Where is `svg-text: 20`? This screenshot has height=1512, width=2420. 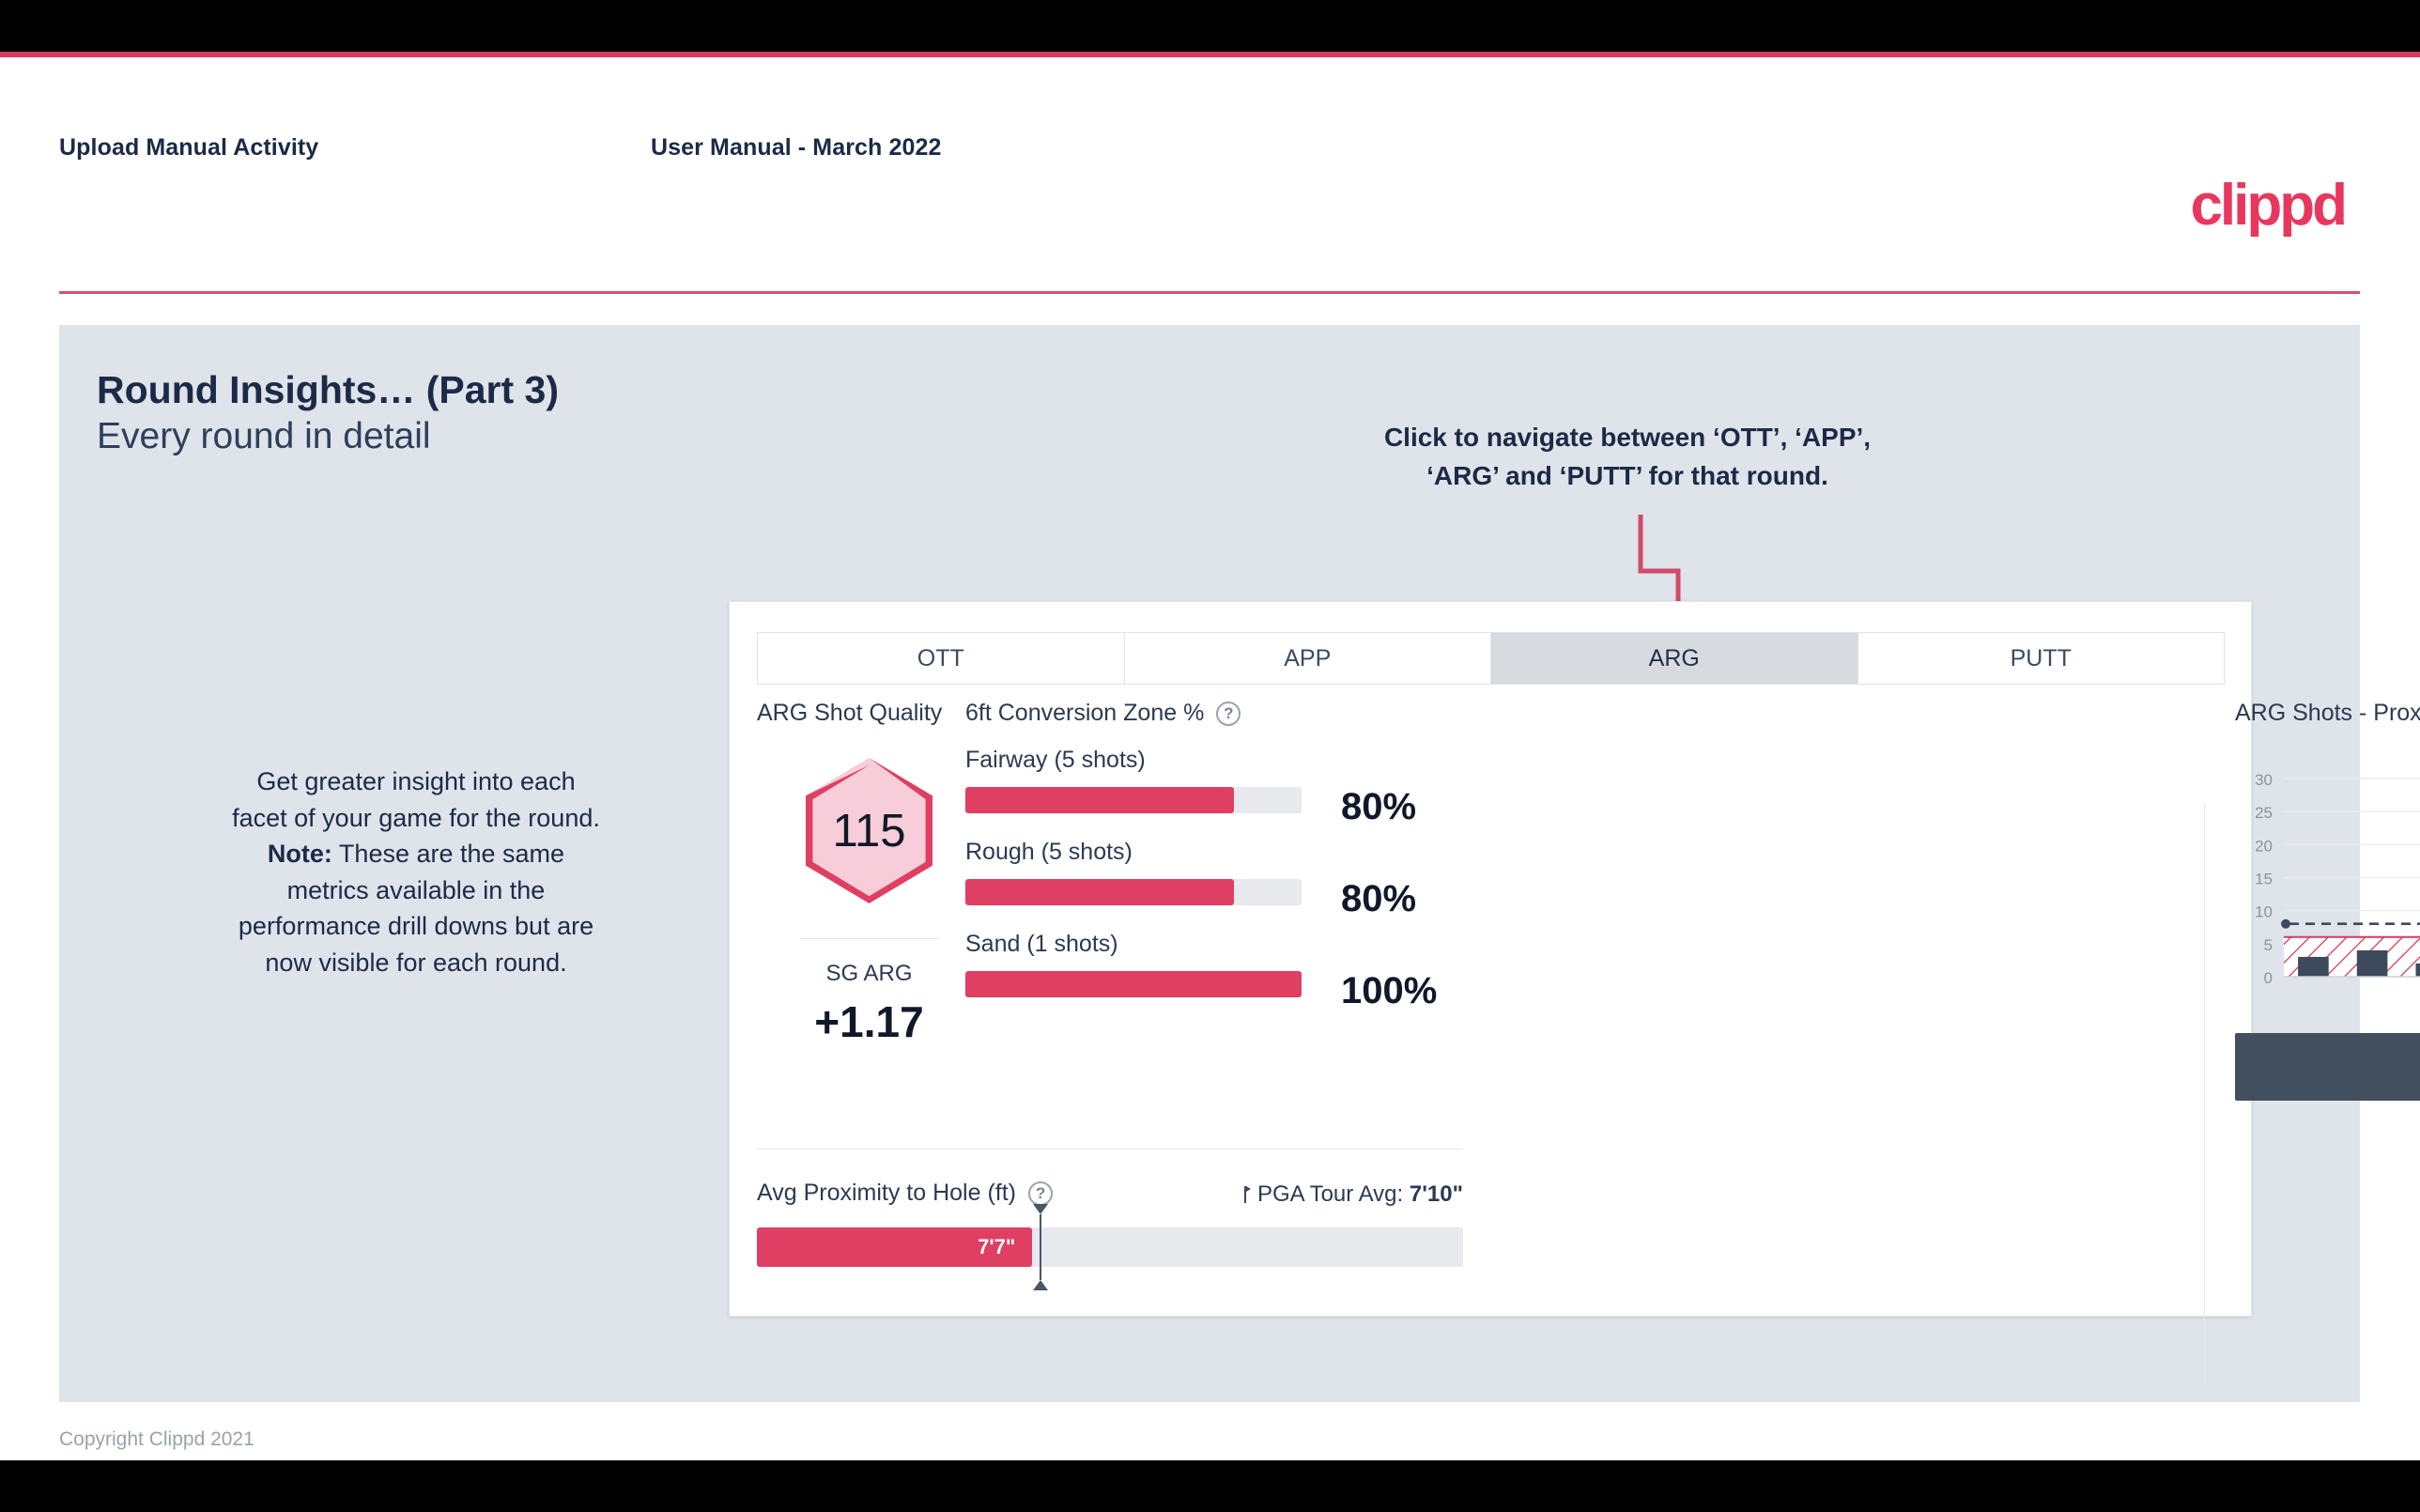 svg-text: 20 is located at coordinates (2264, 846).